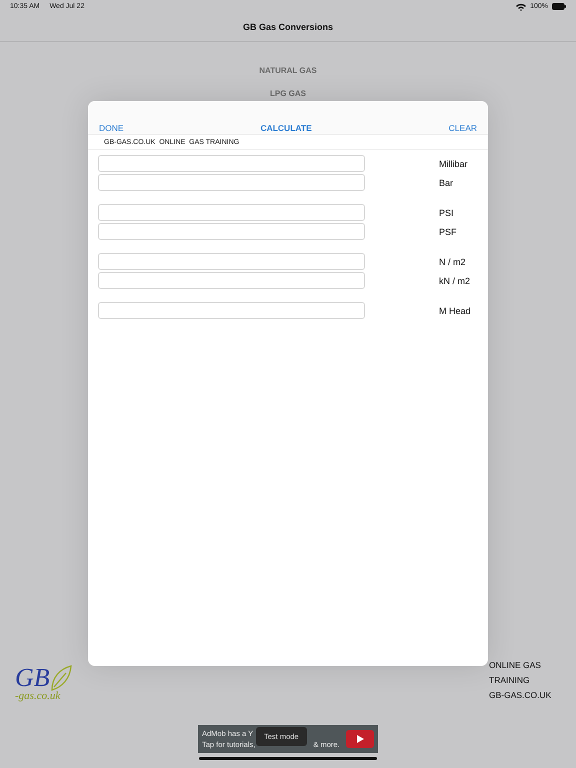 Image resolution: width=576 pixels, height=768 pixels. What do you see at coordinates (454, 281) in the screenshot?
I see `unit-label: kN / m2` at bounding box center [454, 281].